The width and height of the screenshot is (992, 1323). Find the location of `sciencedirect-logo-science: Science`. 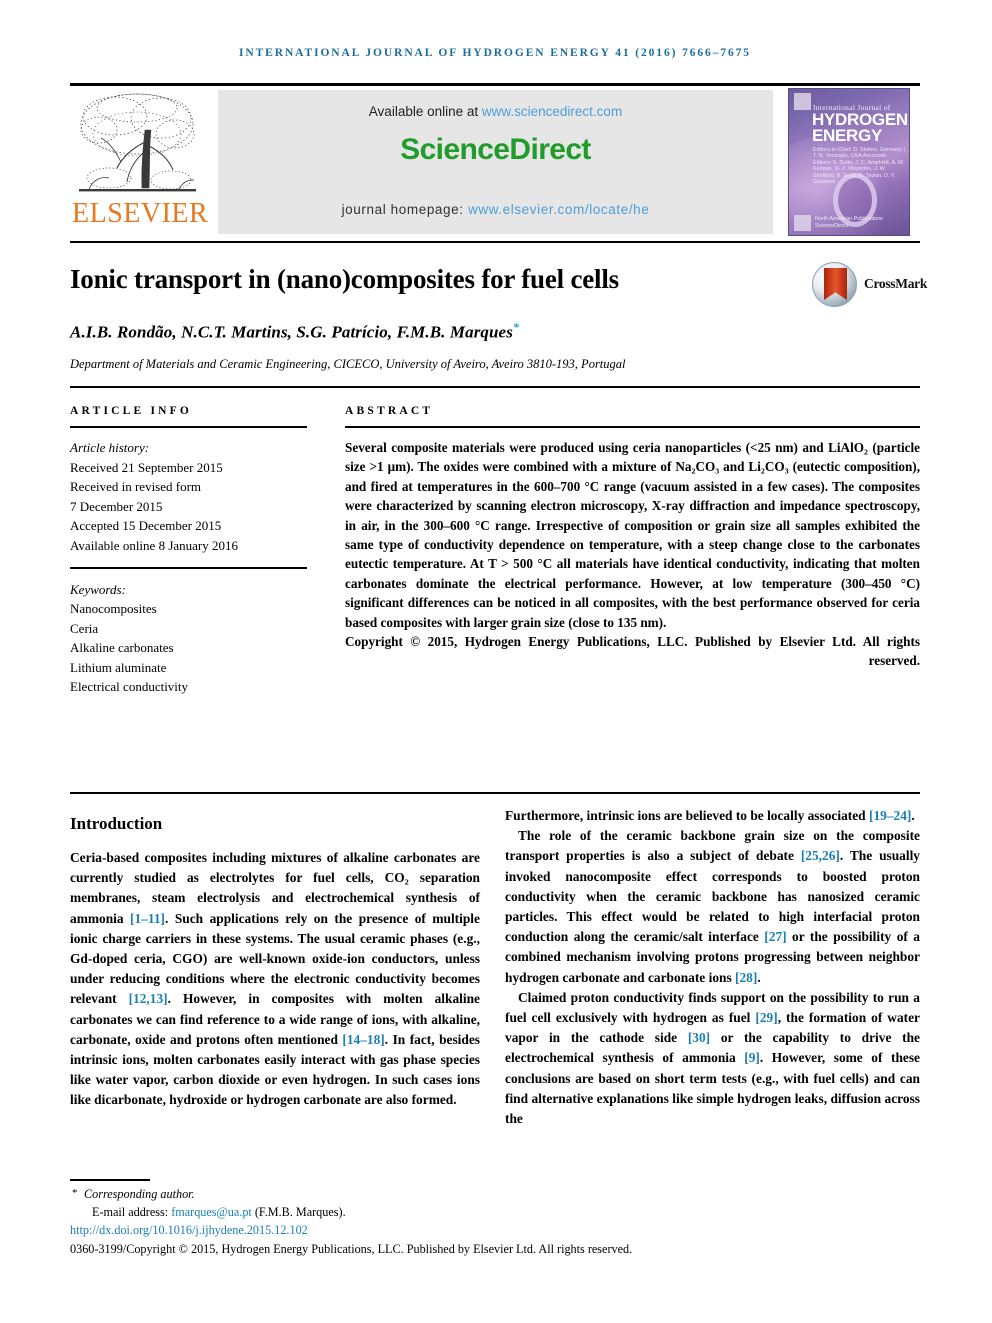

sciencedirect-logo-science: Science is located at coordinates (455, 149).